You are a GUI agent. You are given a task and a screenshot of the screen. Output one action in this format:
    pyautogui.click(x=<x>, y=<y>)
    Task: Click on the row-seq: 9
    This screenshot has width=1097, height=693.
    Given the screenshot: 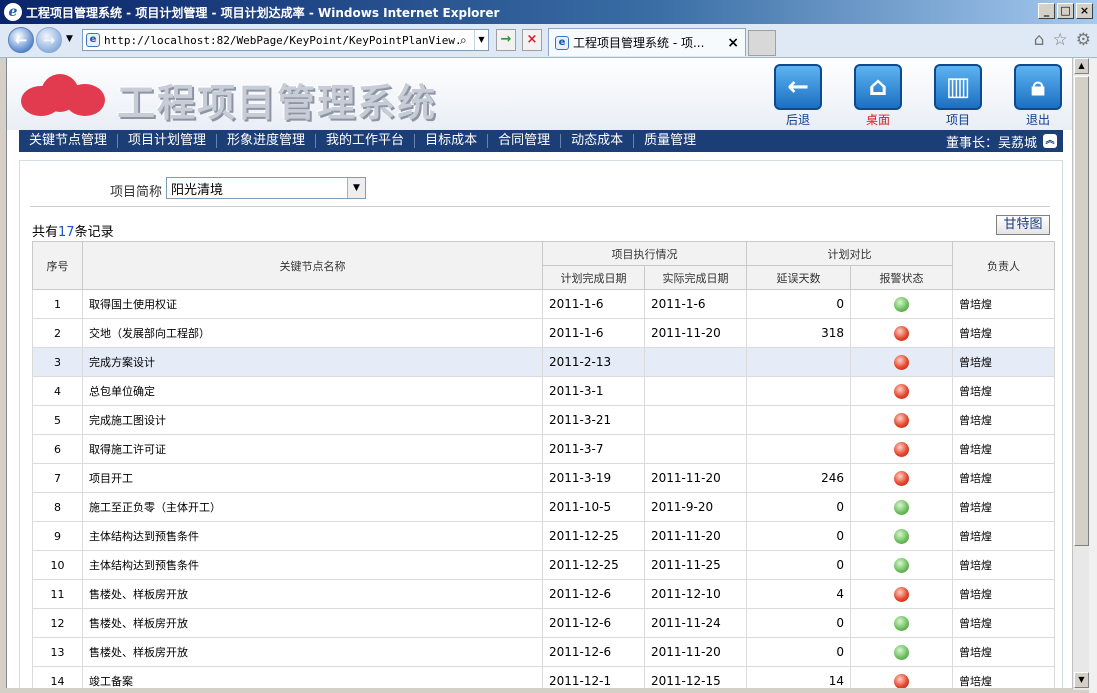 What is the action you would take?
    pyautogui.click(x=57, y=536)
    